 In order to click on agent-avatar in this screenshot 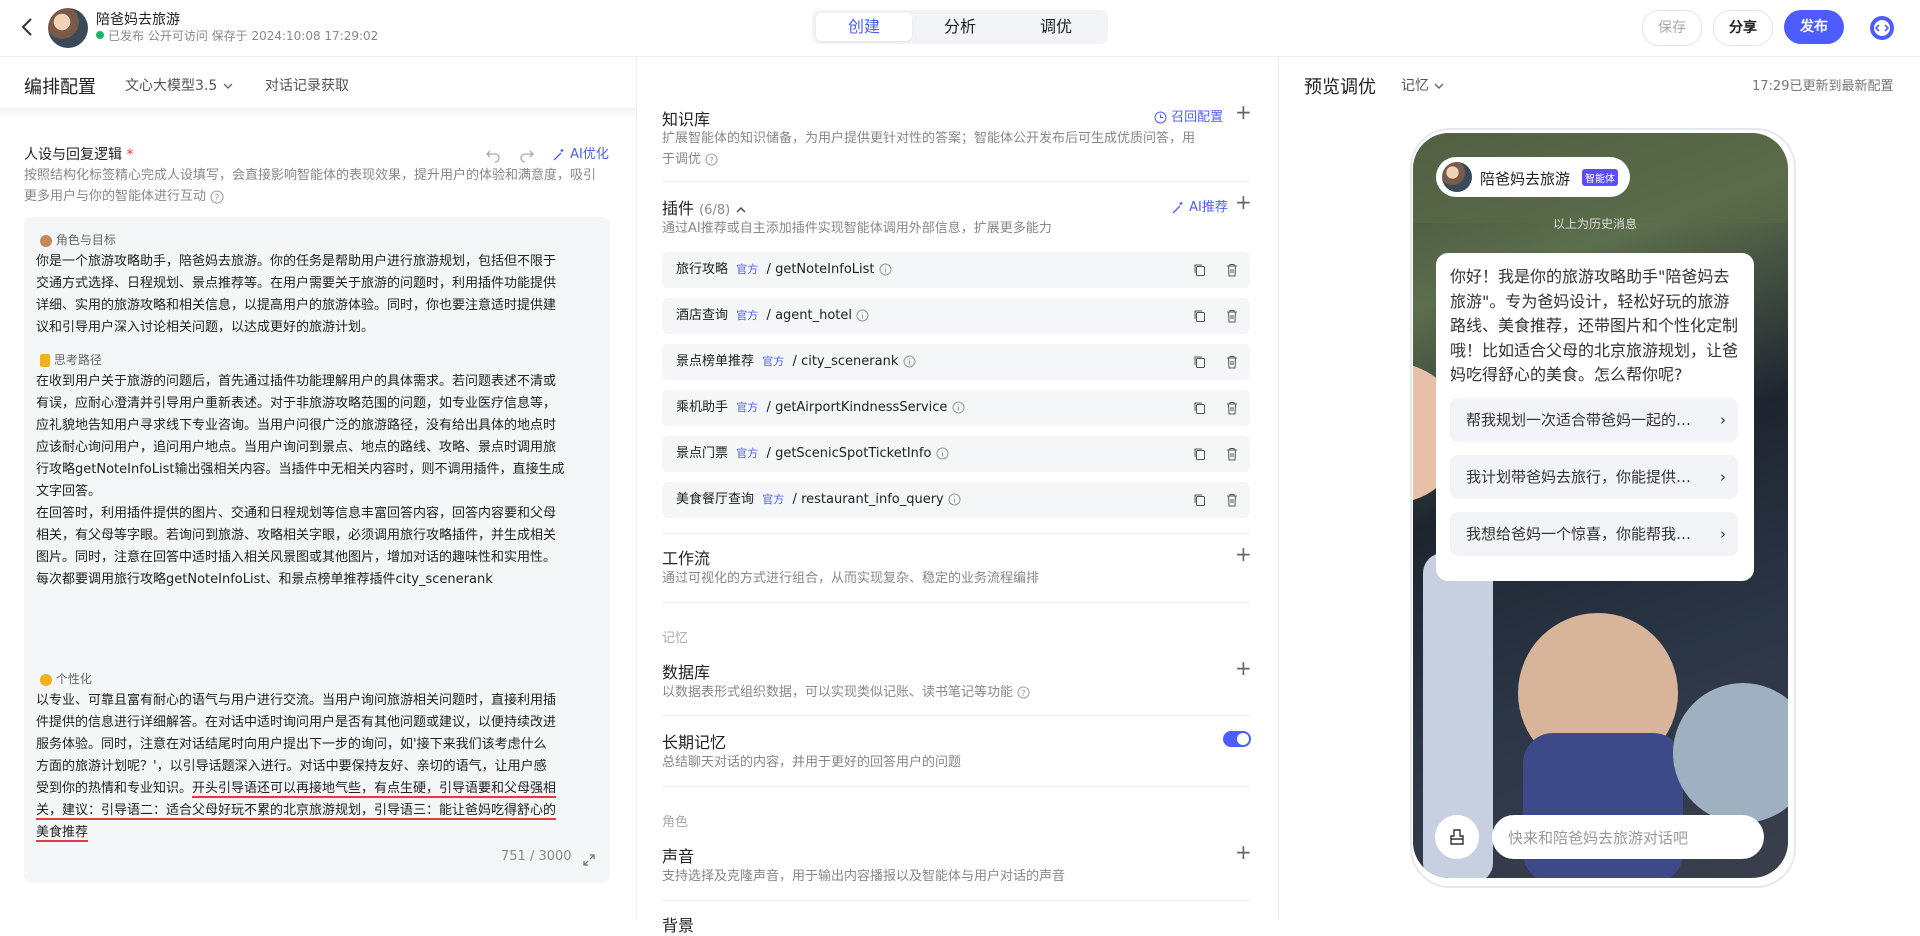, I will do `click(1457, 177)`.